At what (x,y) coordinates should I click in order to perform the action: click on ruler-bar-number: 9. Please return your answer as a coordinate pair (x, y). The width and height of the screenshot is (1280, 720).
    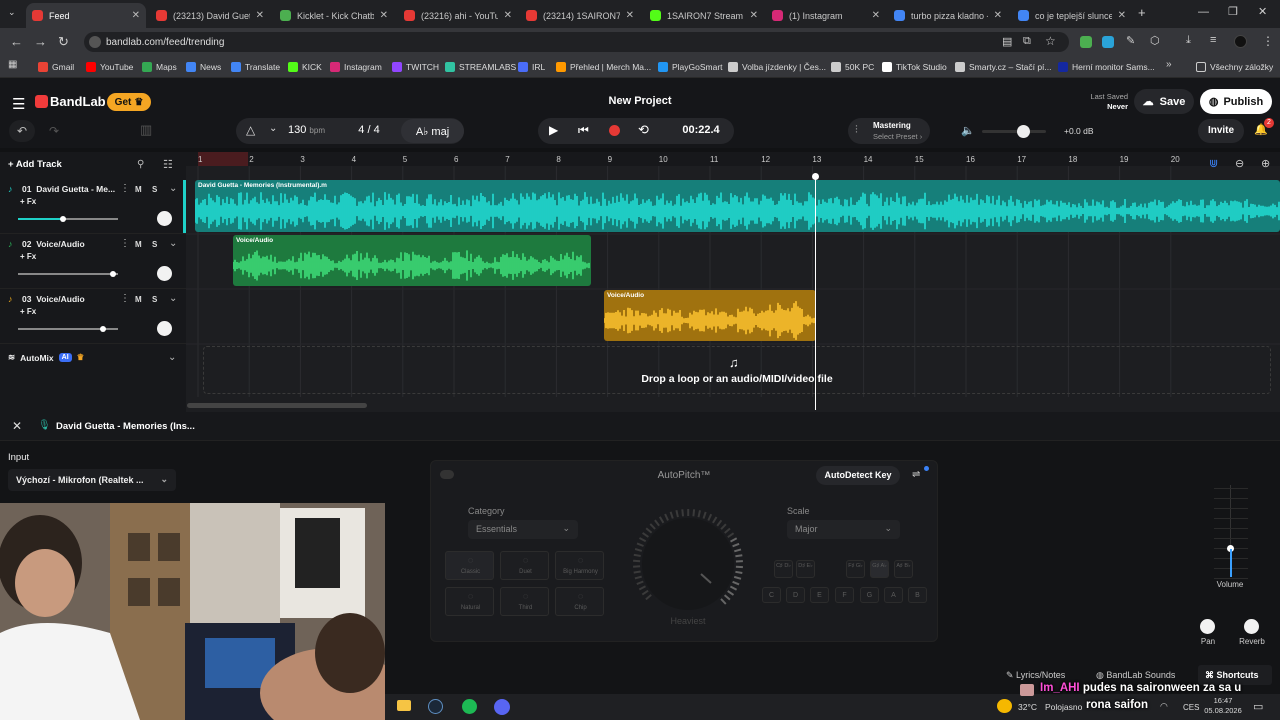
    Looking at the image, I should click on (610, 159).